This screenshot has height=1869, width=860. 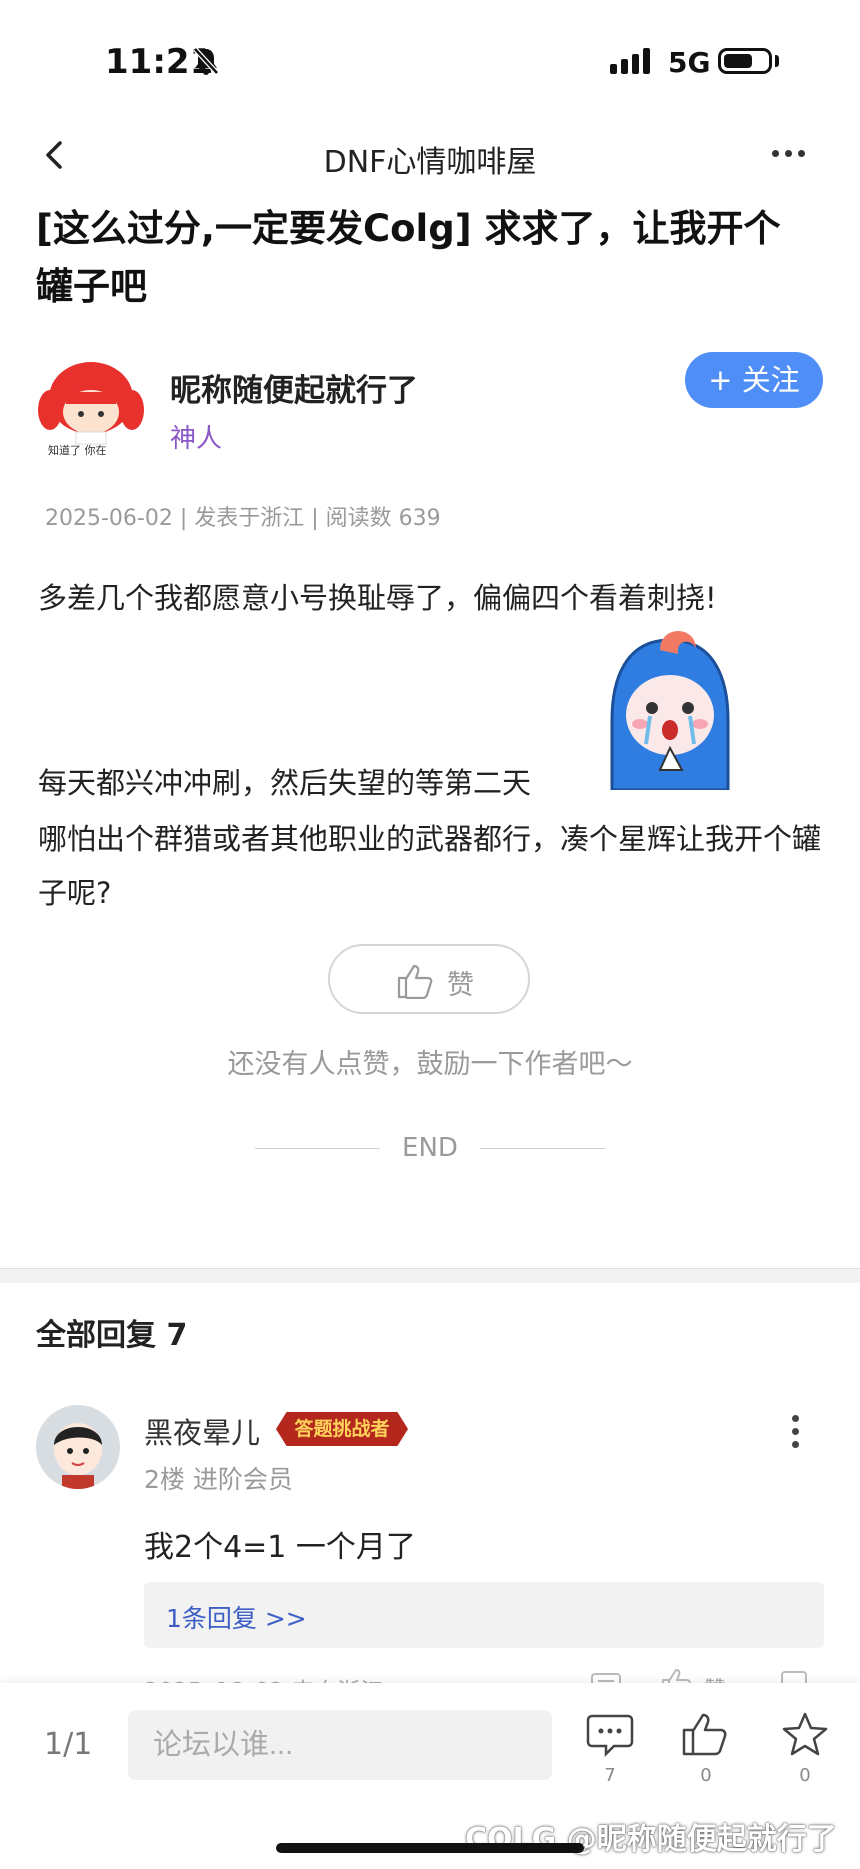 What do you see at coordinates (112, 1335) in the screenshot?
I see `replies-header: 全部回复 7` at bounding box center [112, 1335].